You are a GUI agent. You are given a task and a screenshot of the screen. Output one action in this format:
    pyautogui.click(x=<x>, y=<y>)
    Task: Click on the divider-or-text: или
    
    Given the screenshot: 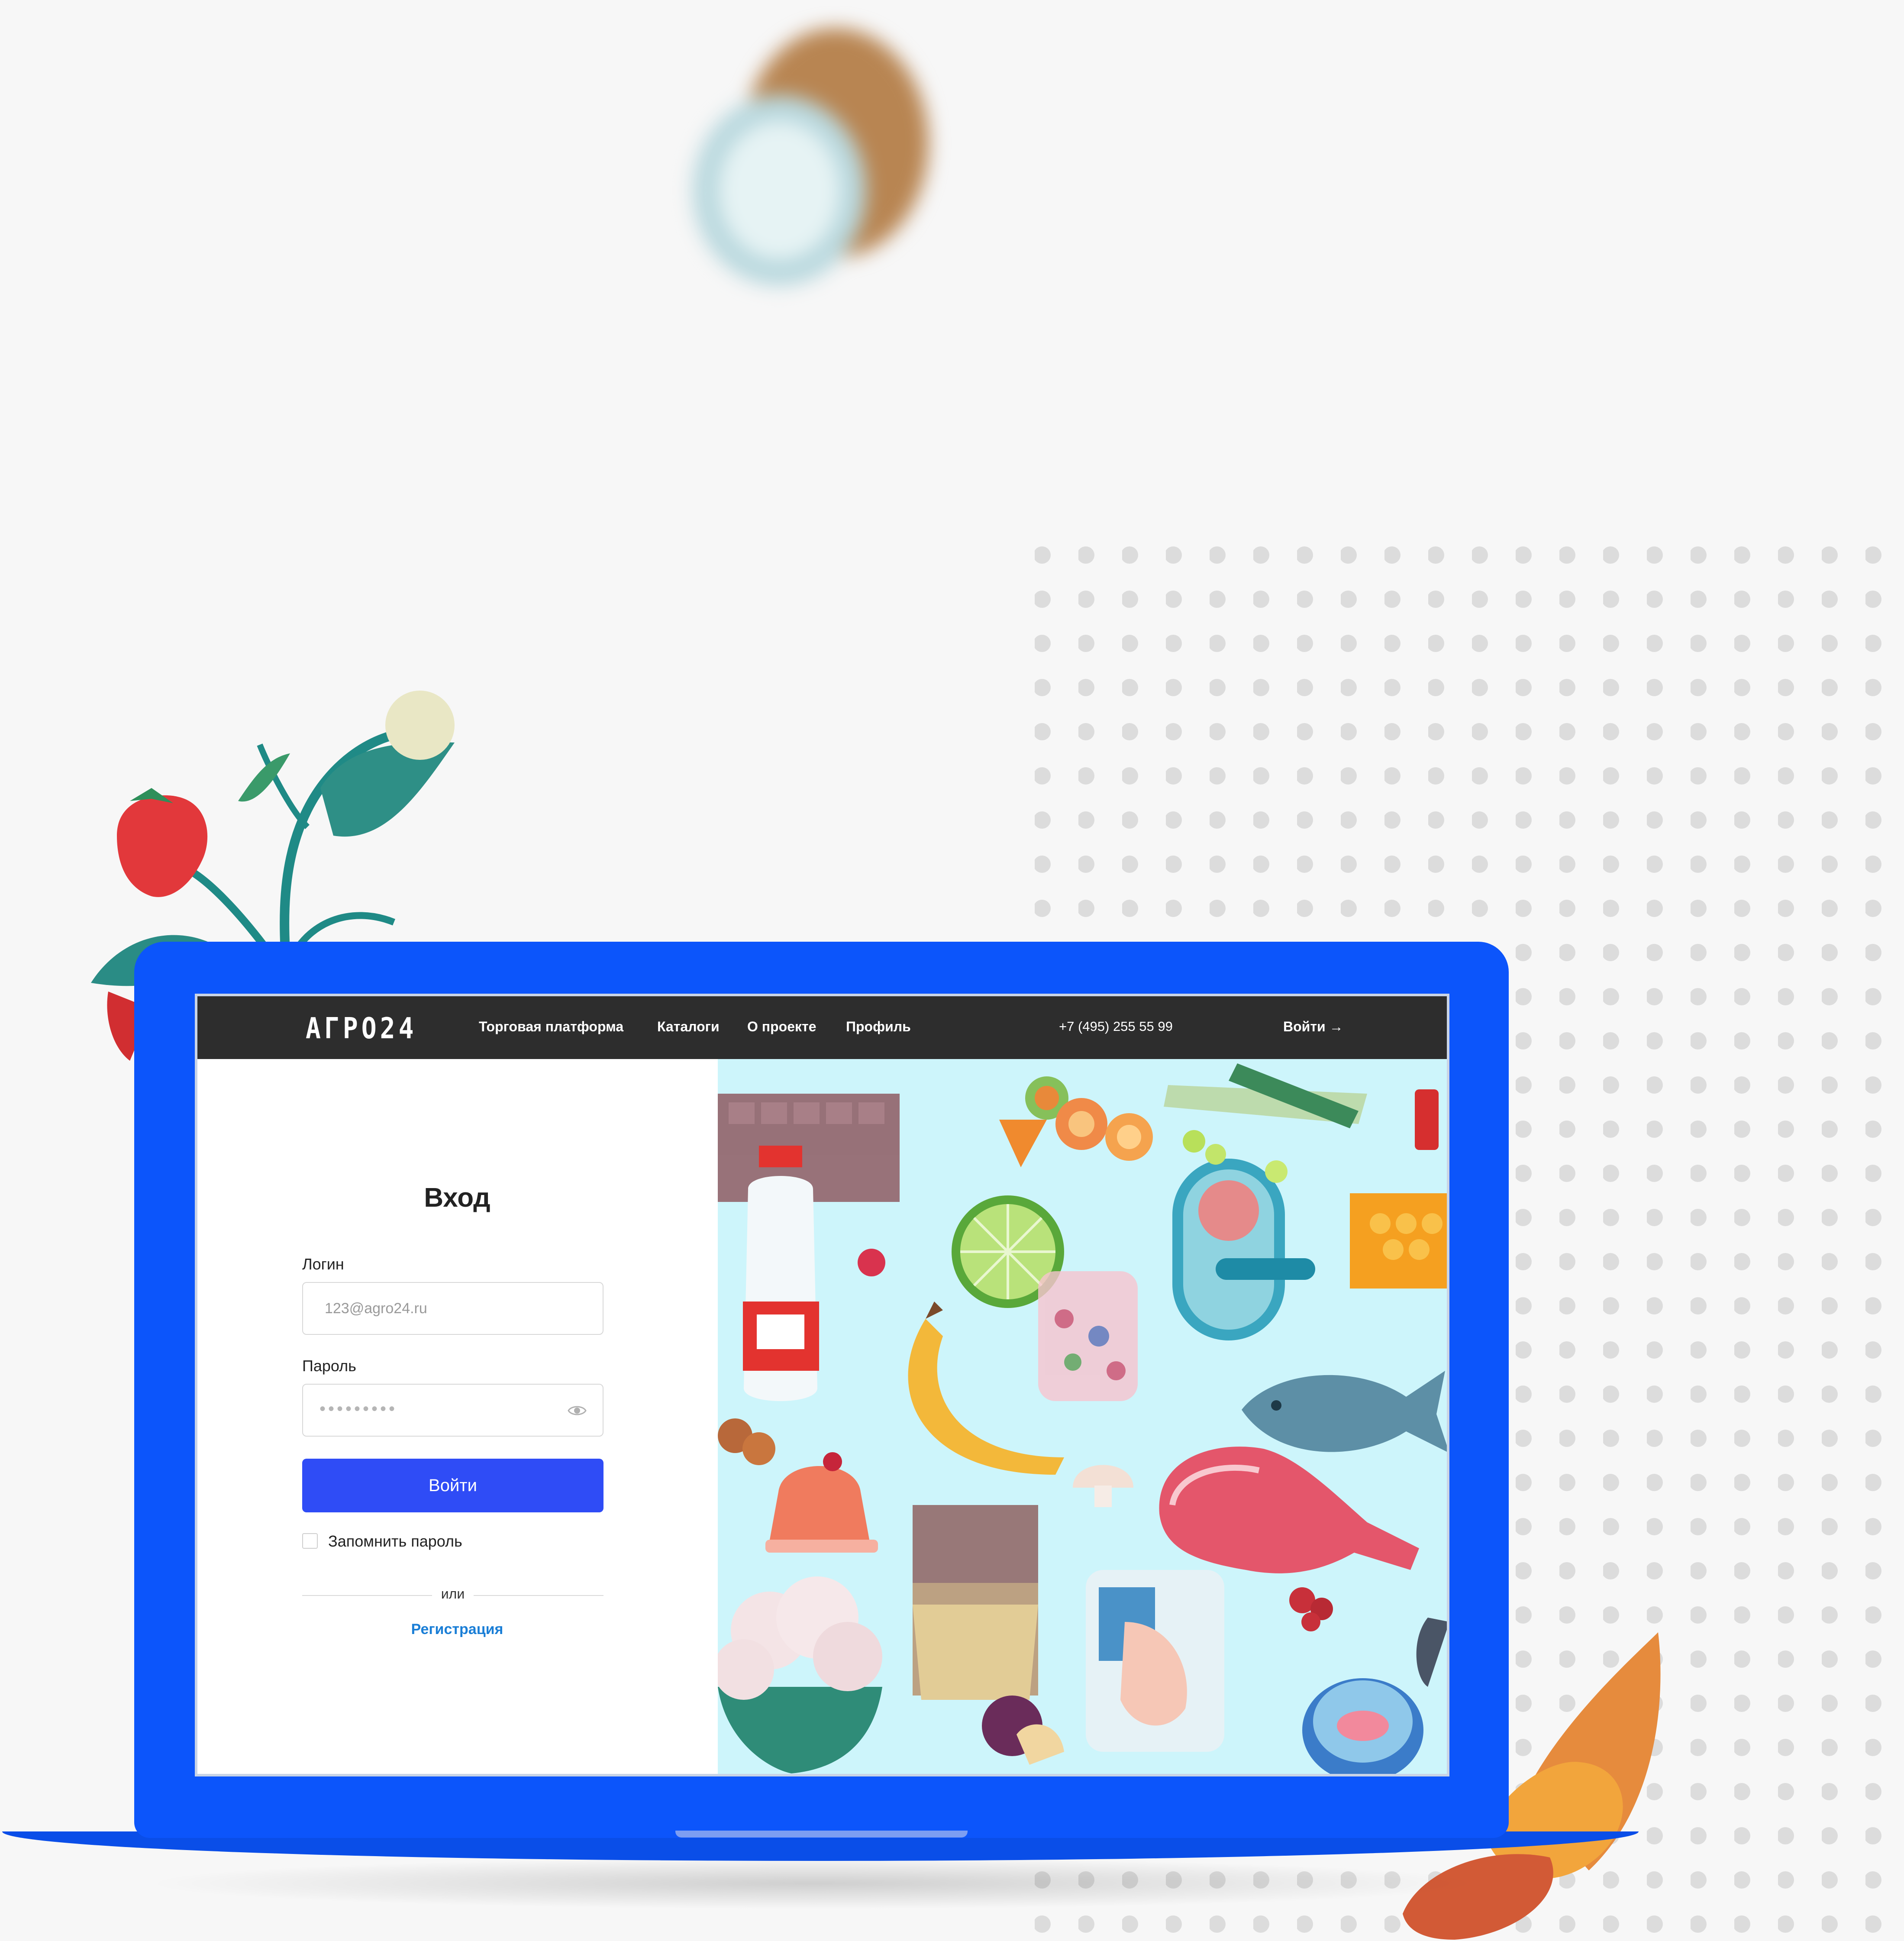 What is the action you would take?
    pyautogui.click(x=453, y=1594)
    